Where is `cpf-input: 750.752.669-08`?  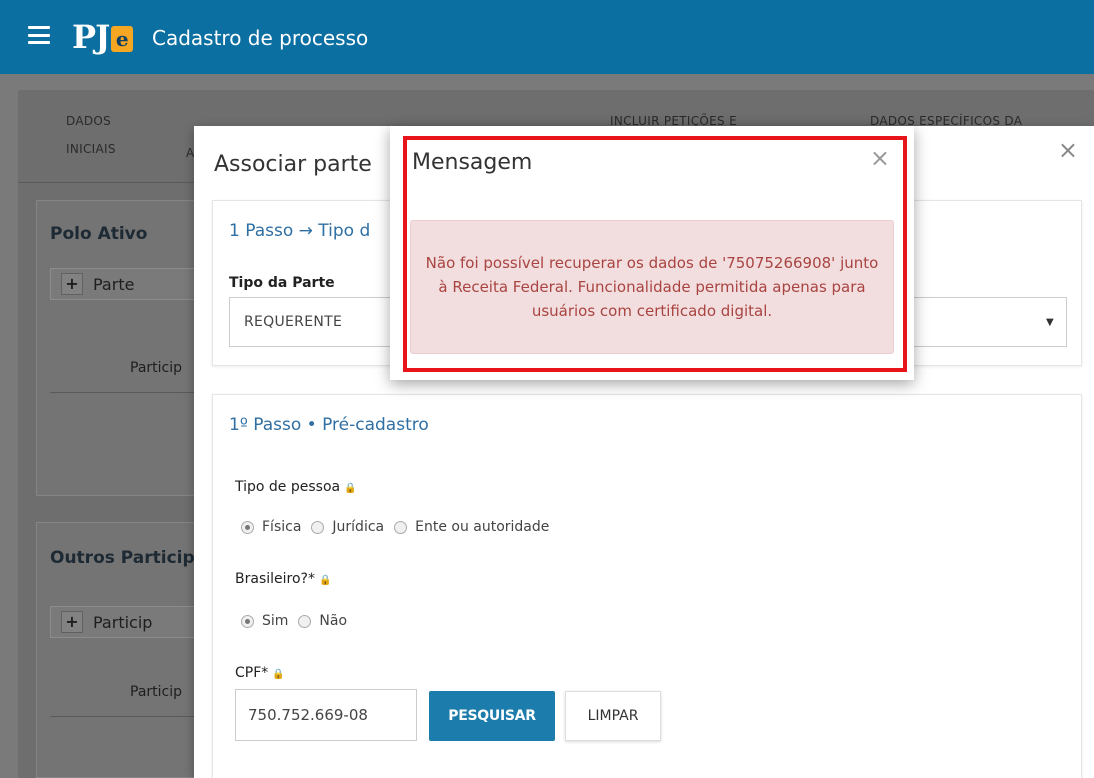 cpf-input: 750.752.669-08 is located at coordinates (326, 715).